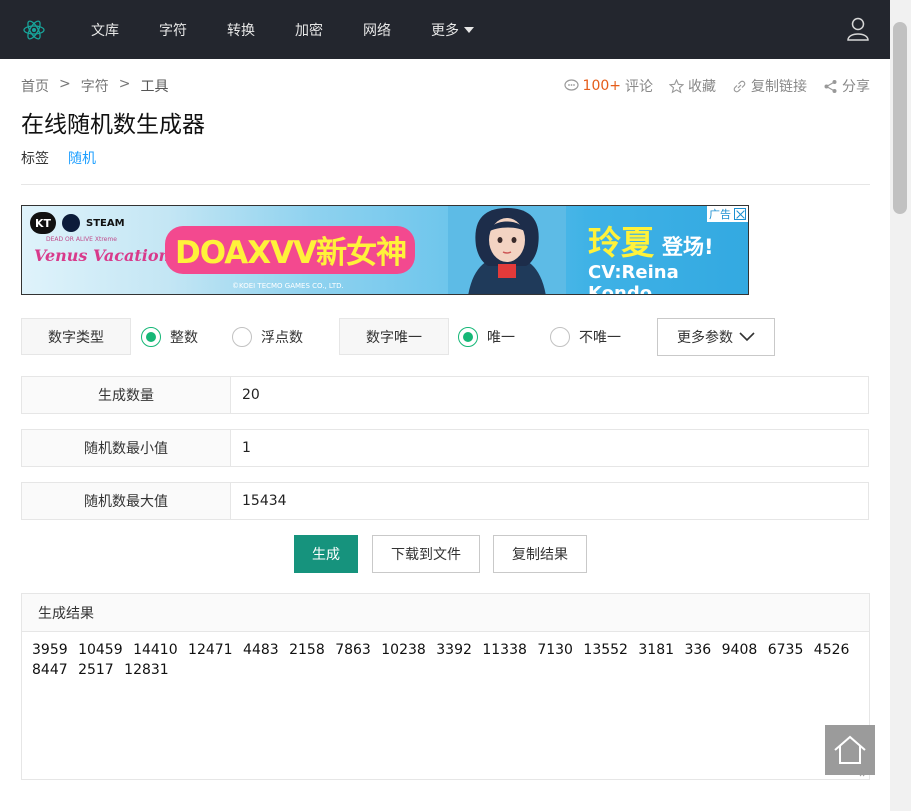 The width and height of the screenshot is (911, 811). What do you see at coordinates (35, 159) in the screenshot?
I see `tag-label: 标签` at bounding box center [35, 159].